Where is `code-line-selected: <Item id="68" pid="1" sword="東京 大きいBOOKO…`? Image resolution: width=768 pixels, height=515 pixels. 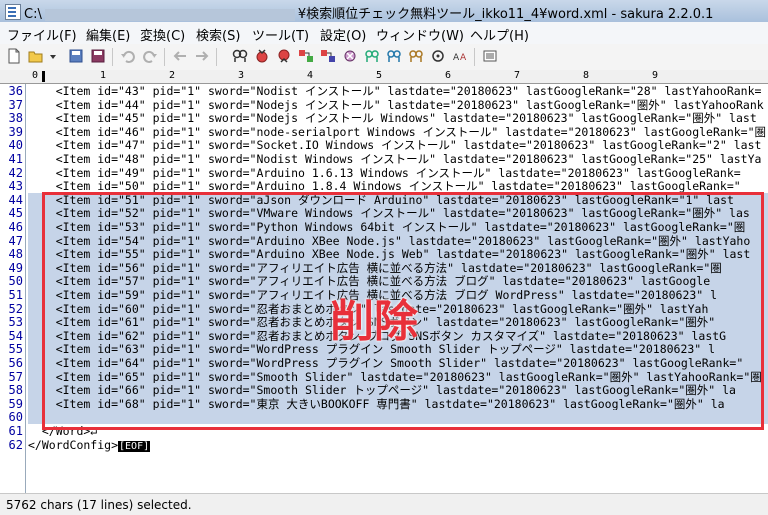
code-line-selected: <Item id="68" pid="1" sword="東京 大きいBOOKO… is located at coordinates (398, 403).